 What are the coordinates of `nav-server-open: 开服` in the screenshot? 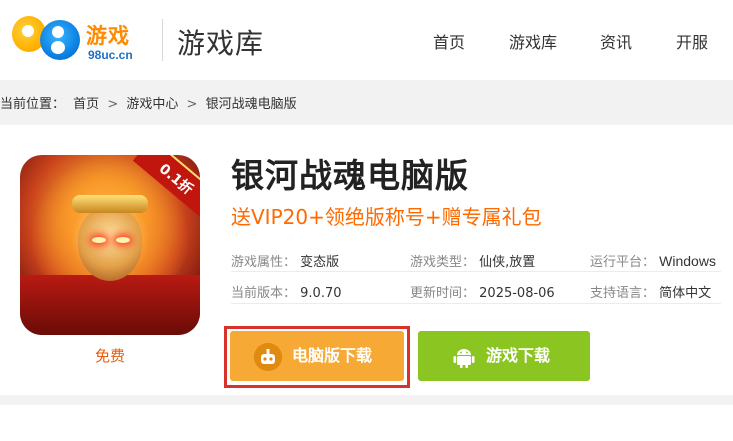 It's located at (692, 41).